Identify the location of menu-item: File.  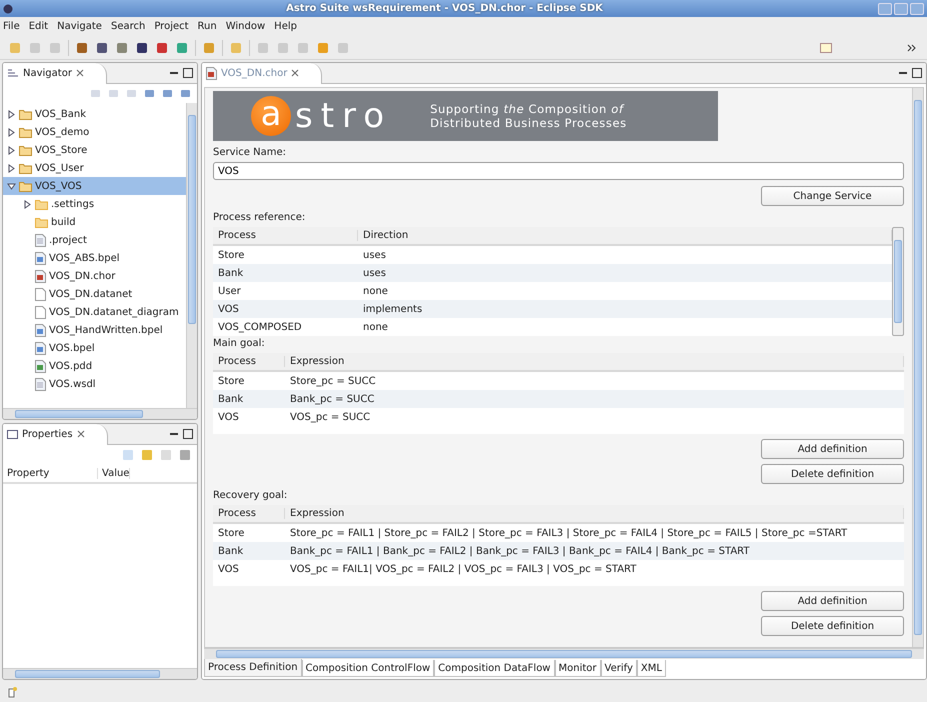
(11, 26).